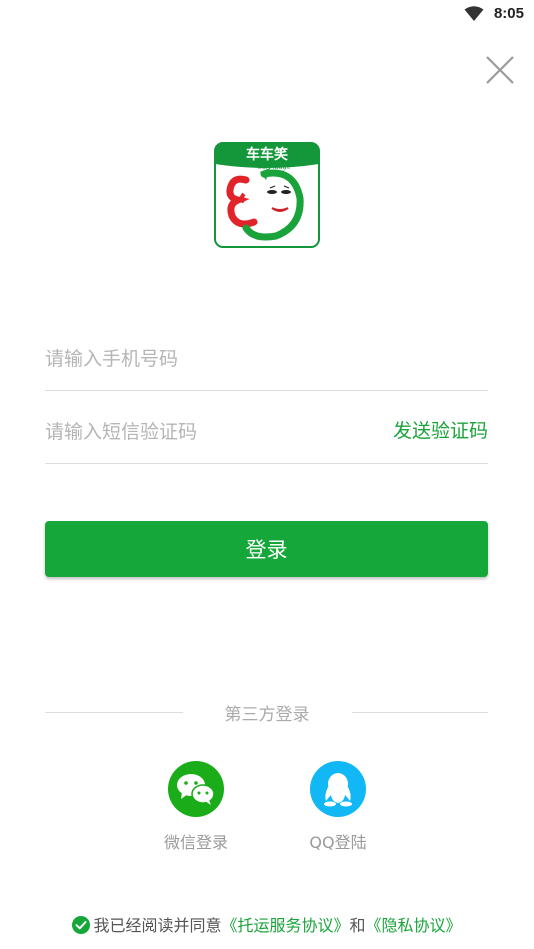 Image resolution: width=534 pixels, height=949 pixels. I want to click on close-icon, so click(500, 70).